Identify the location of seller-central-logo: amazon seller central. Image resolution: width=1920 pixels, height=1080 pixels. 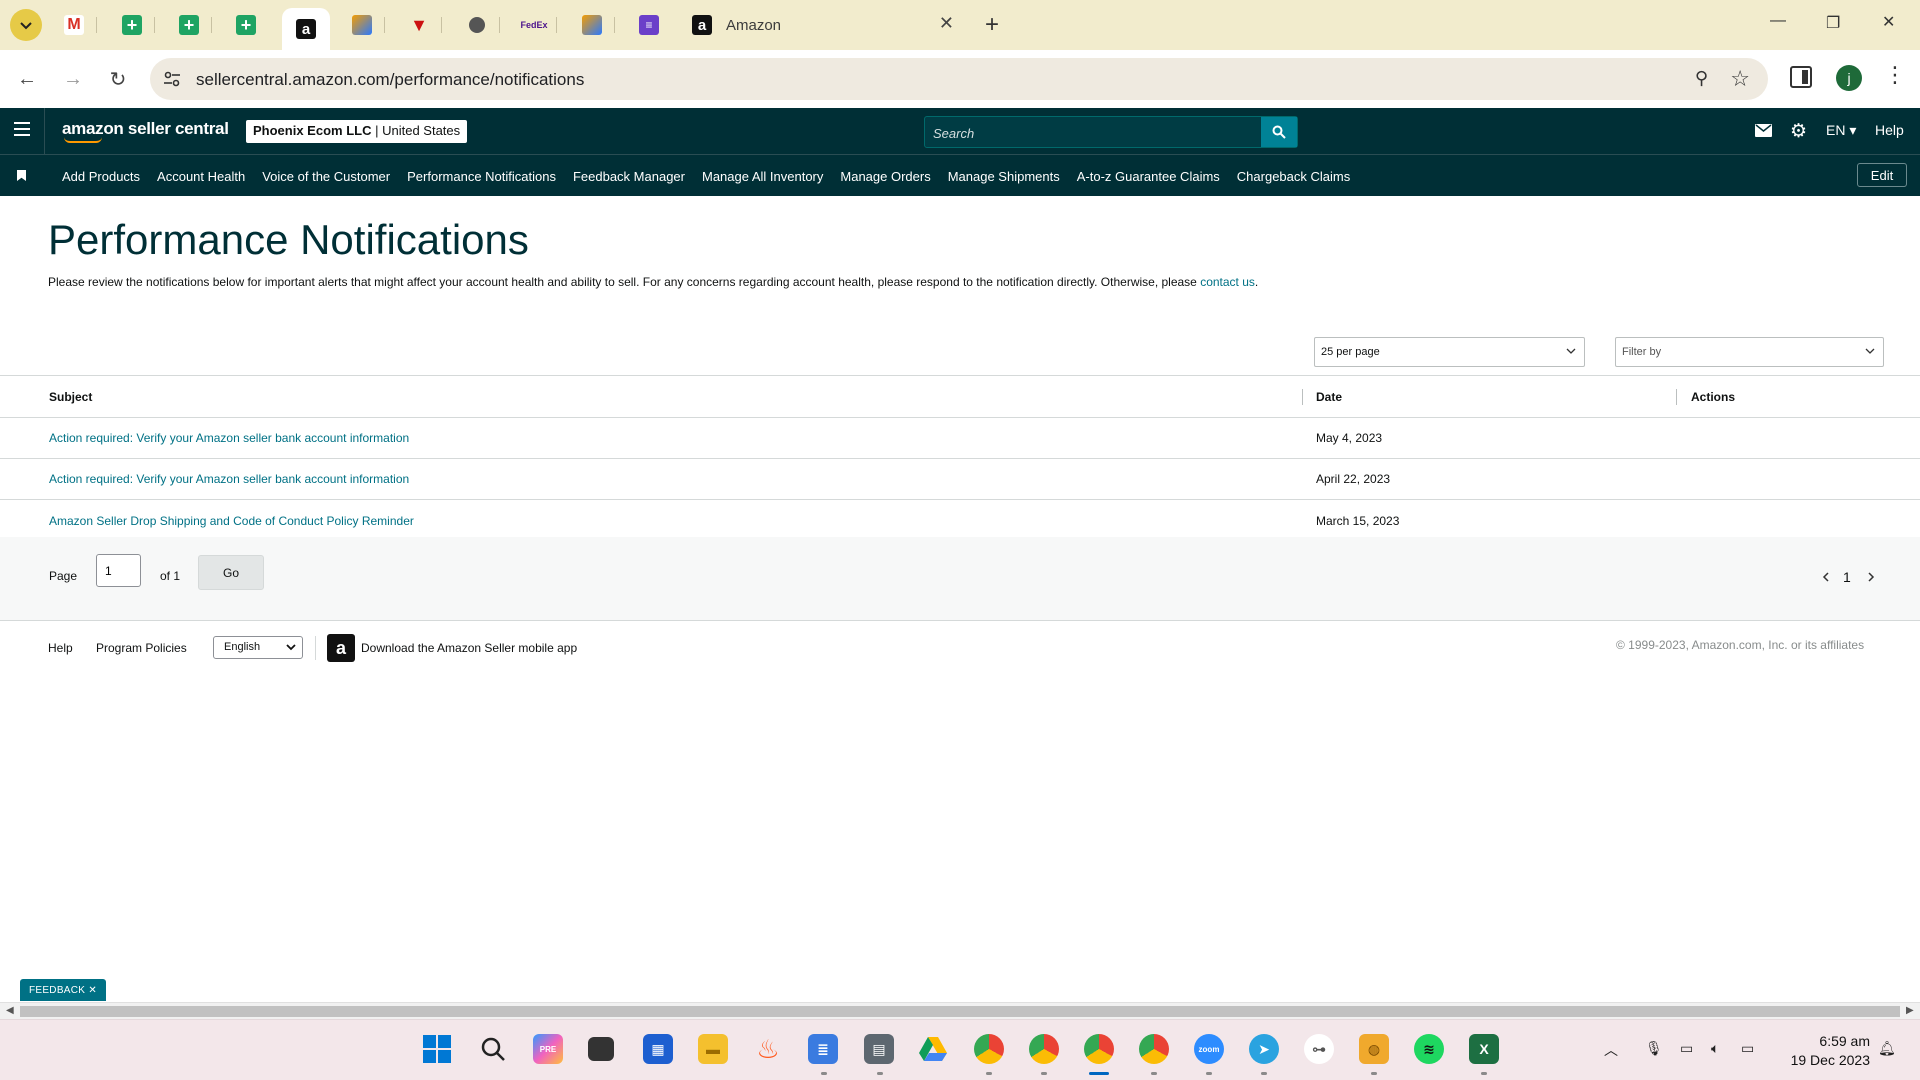
(145, 131).